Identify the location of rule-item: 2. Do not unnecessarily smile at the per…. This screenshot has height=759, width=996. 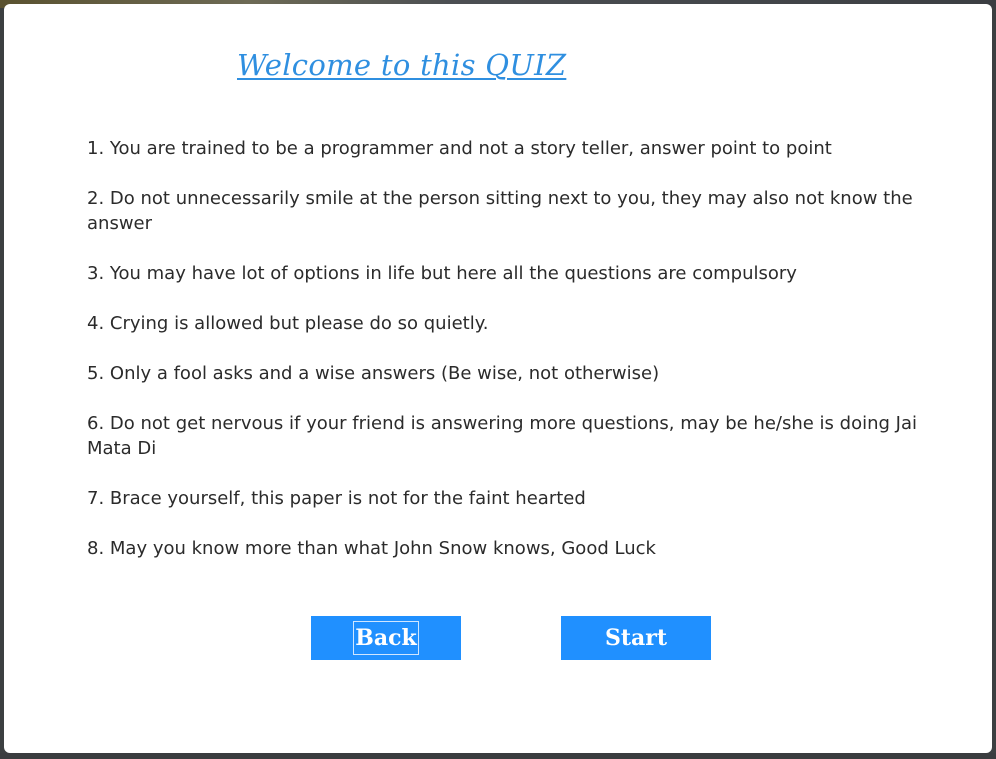
(500, 211).